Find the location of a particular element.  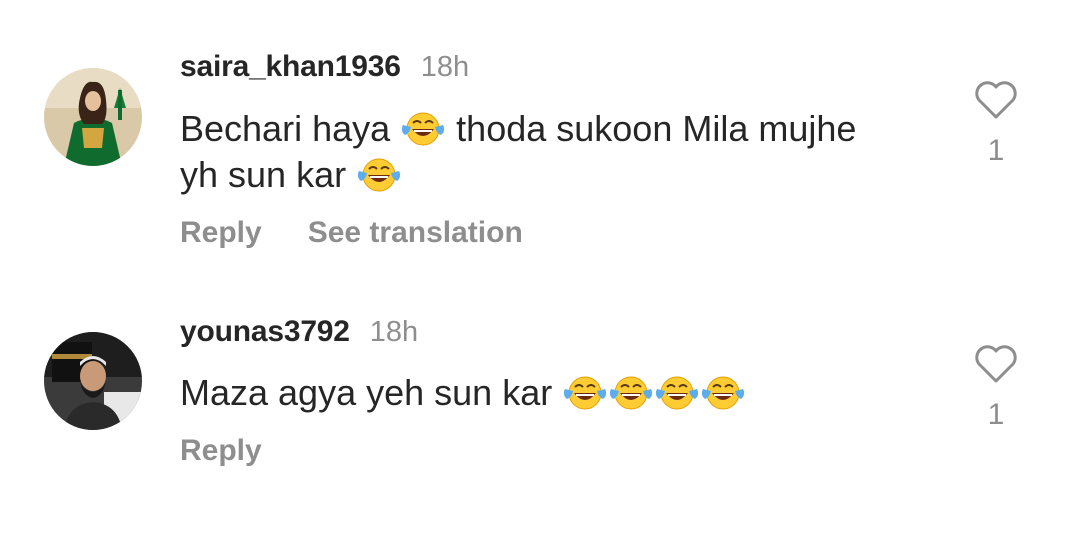

comment-actions: Reply is located at coordinates (221, 451).